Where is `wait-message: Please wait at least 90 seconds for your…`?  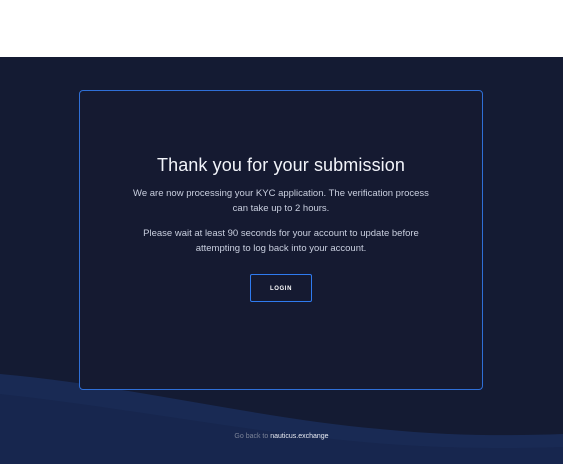 wait-message: Please wait at least 90 seconds for your… is located at coordinates (281, 241).